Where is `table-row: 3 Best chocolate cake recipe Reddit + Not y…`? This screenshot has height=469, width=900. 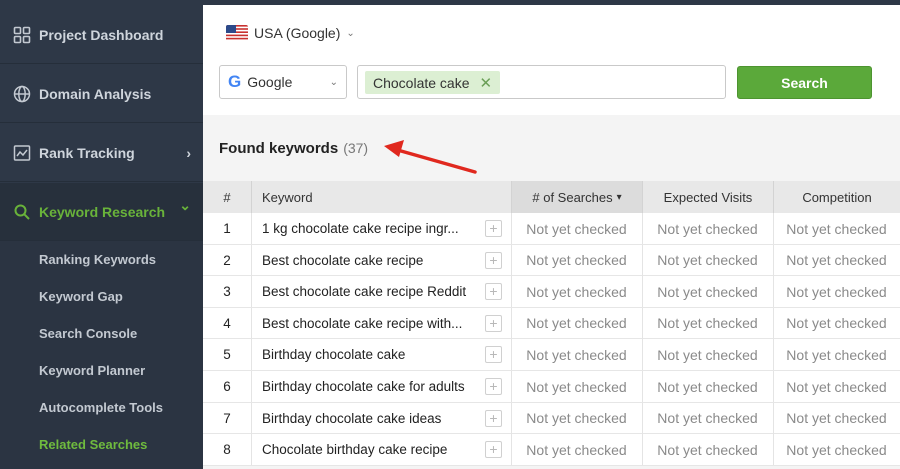 table-row: 3 Best chocolate cake recipe Reddit + Not y… is located at coordinates (551, 292).